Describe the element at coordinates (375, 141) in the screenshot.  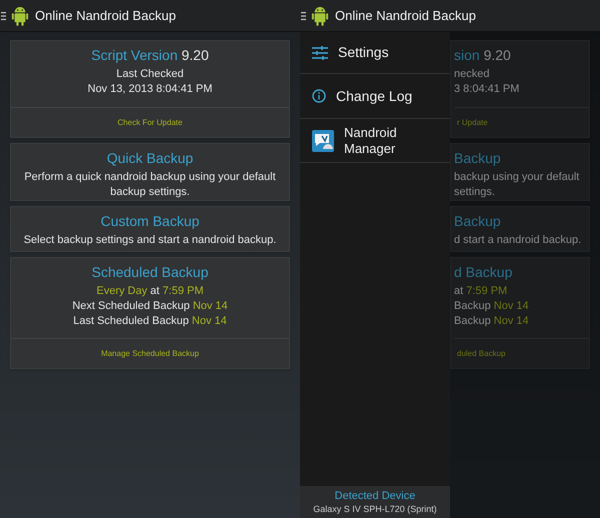
I see `drawer-item: Nandroid Manager` at that location.